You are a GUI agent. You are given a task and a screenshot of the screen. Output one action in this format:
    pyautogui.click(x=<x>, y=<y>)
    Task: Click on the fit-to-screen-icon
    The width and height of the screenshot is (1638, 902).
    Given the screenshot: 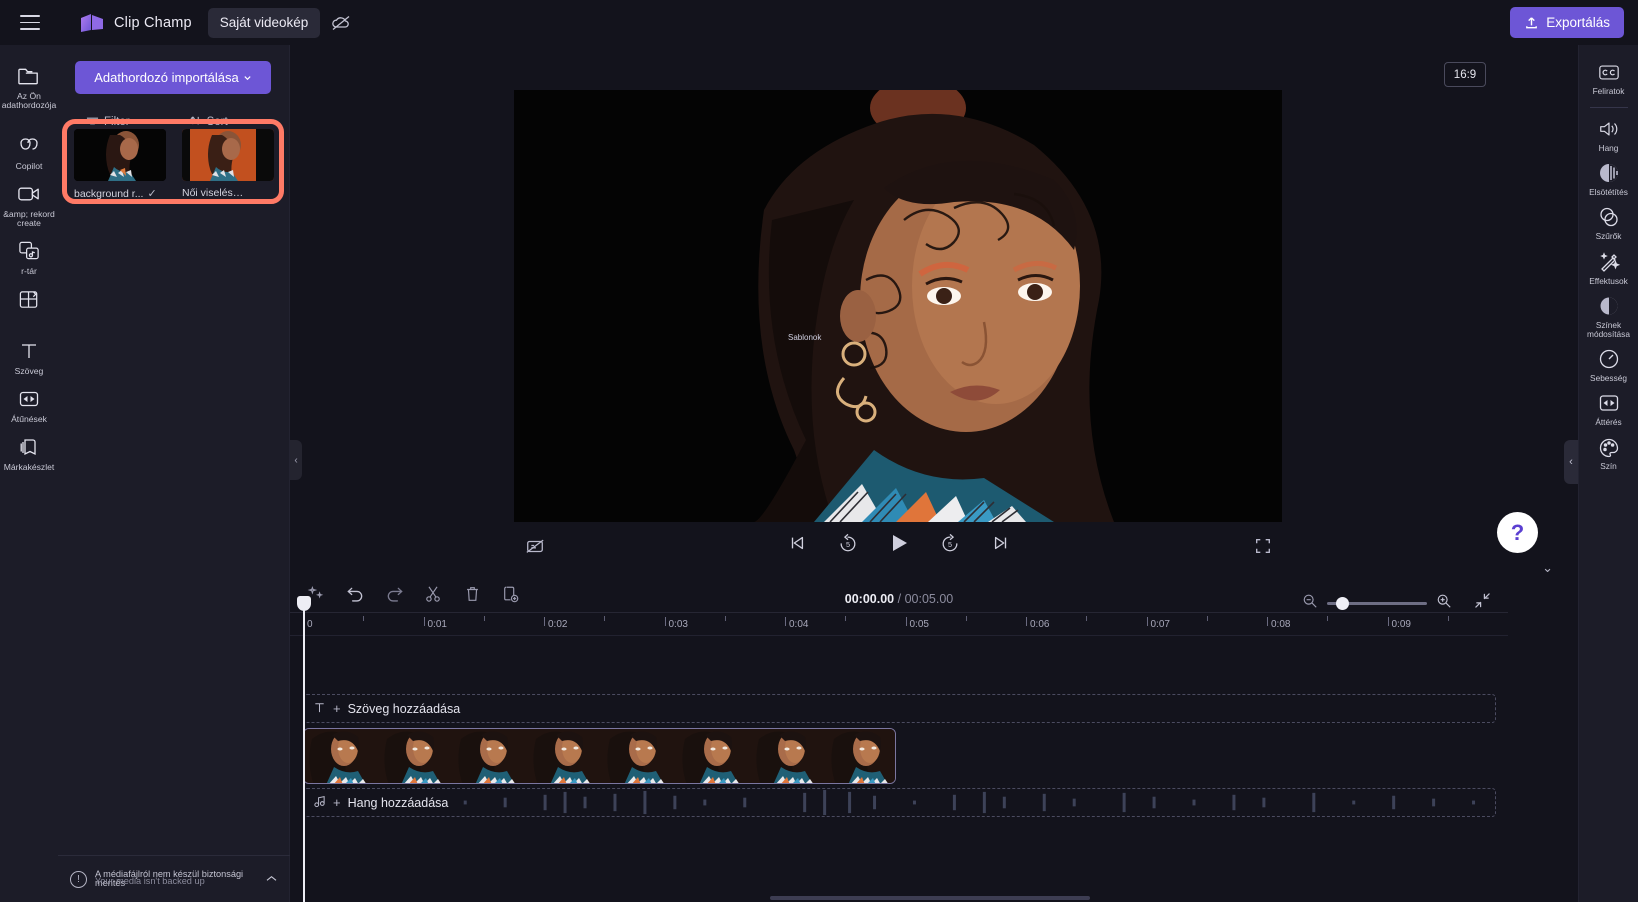 What is the action you would take?
    pyautogui.click(x=1482, y=603)
    